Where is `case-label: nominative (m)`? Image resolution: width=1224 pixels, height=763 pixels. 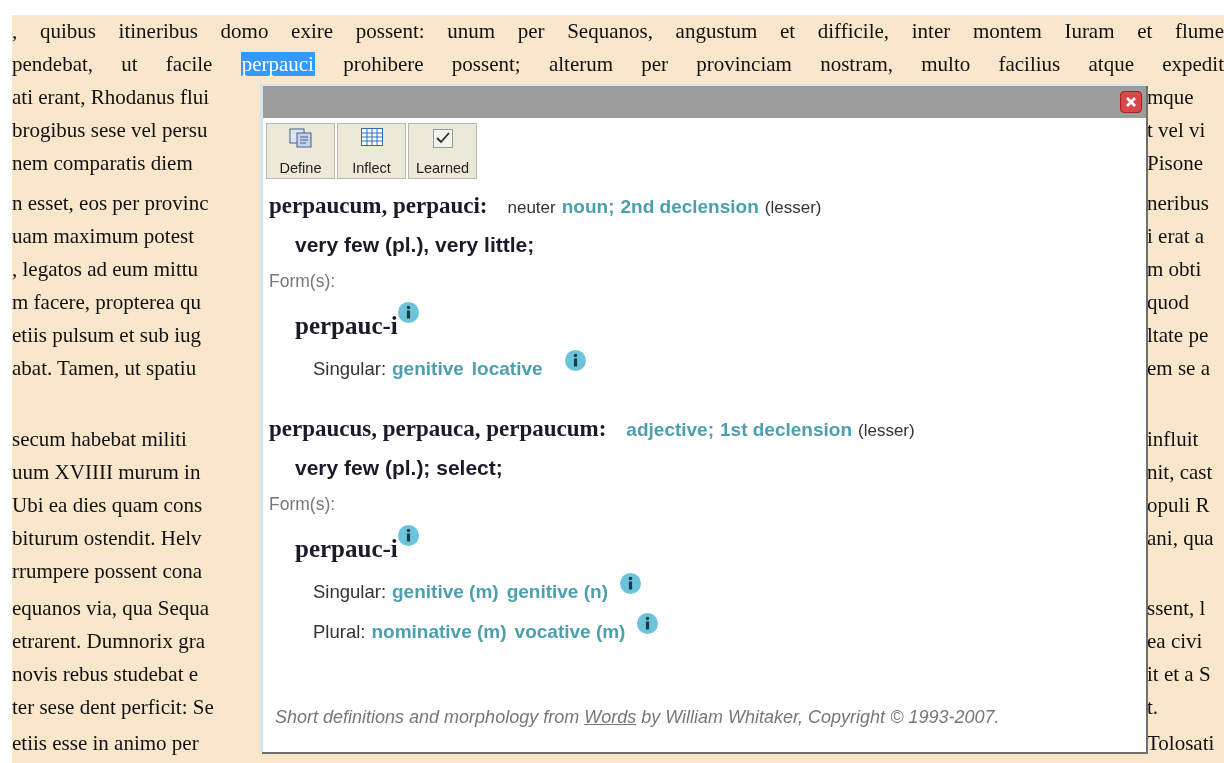 case-label: nominative (m) is located at coordinates (439, 632).